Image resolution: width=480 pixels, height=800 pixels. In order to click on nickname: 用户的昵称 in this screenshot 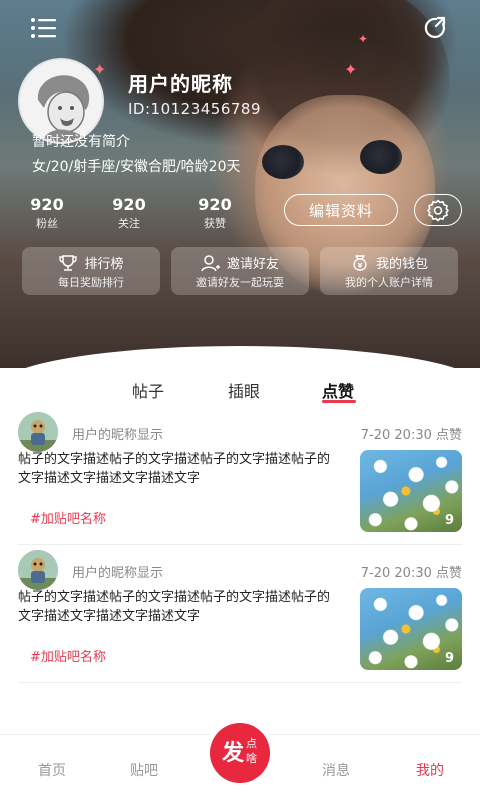, I will do `click(180, 84)`.